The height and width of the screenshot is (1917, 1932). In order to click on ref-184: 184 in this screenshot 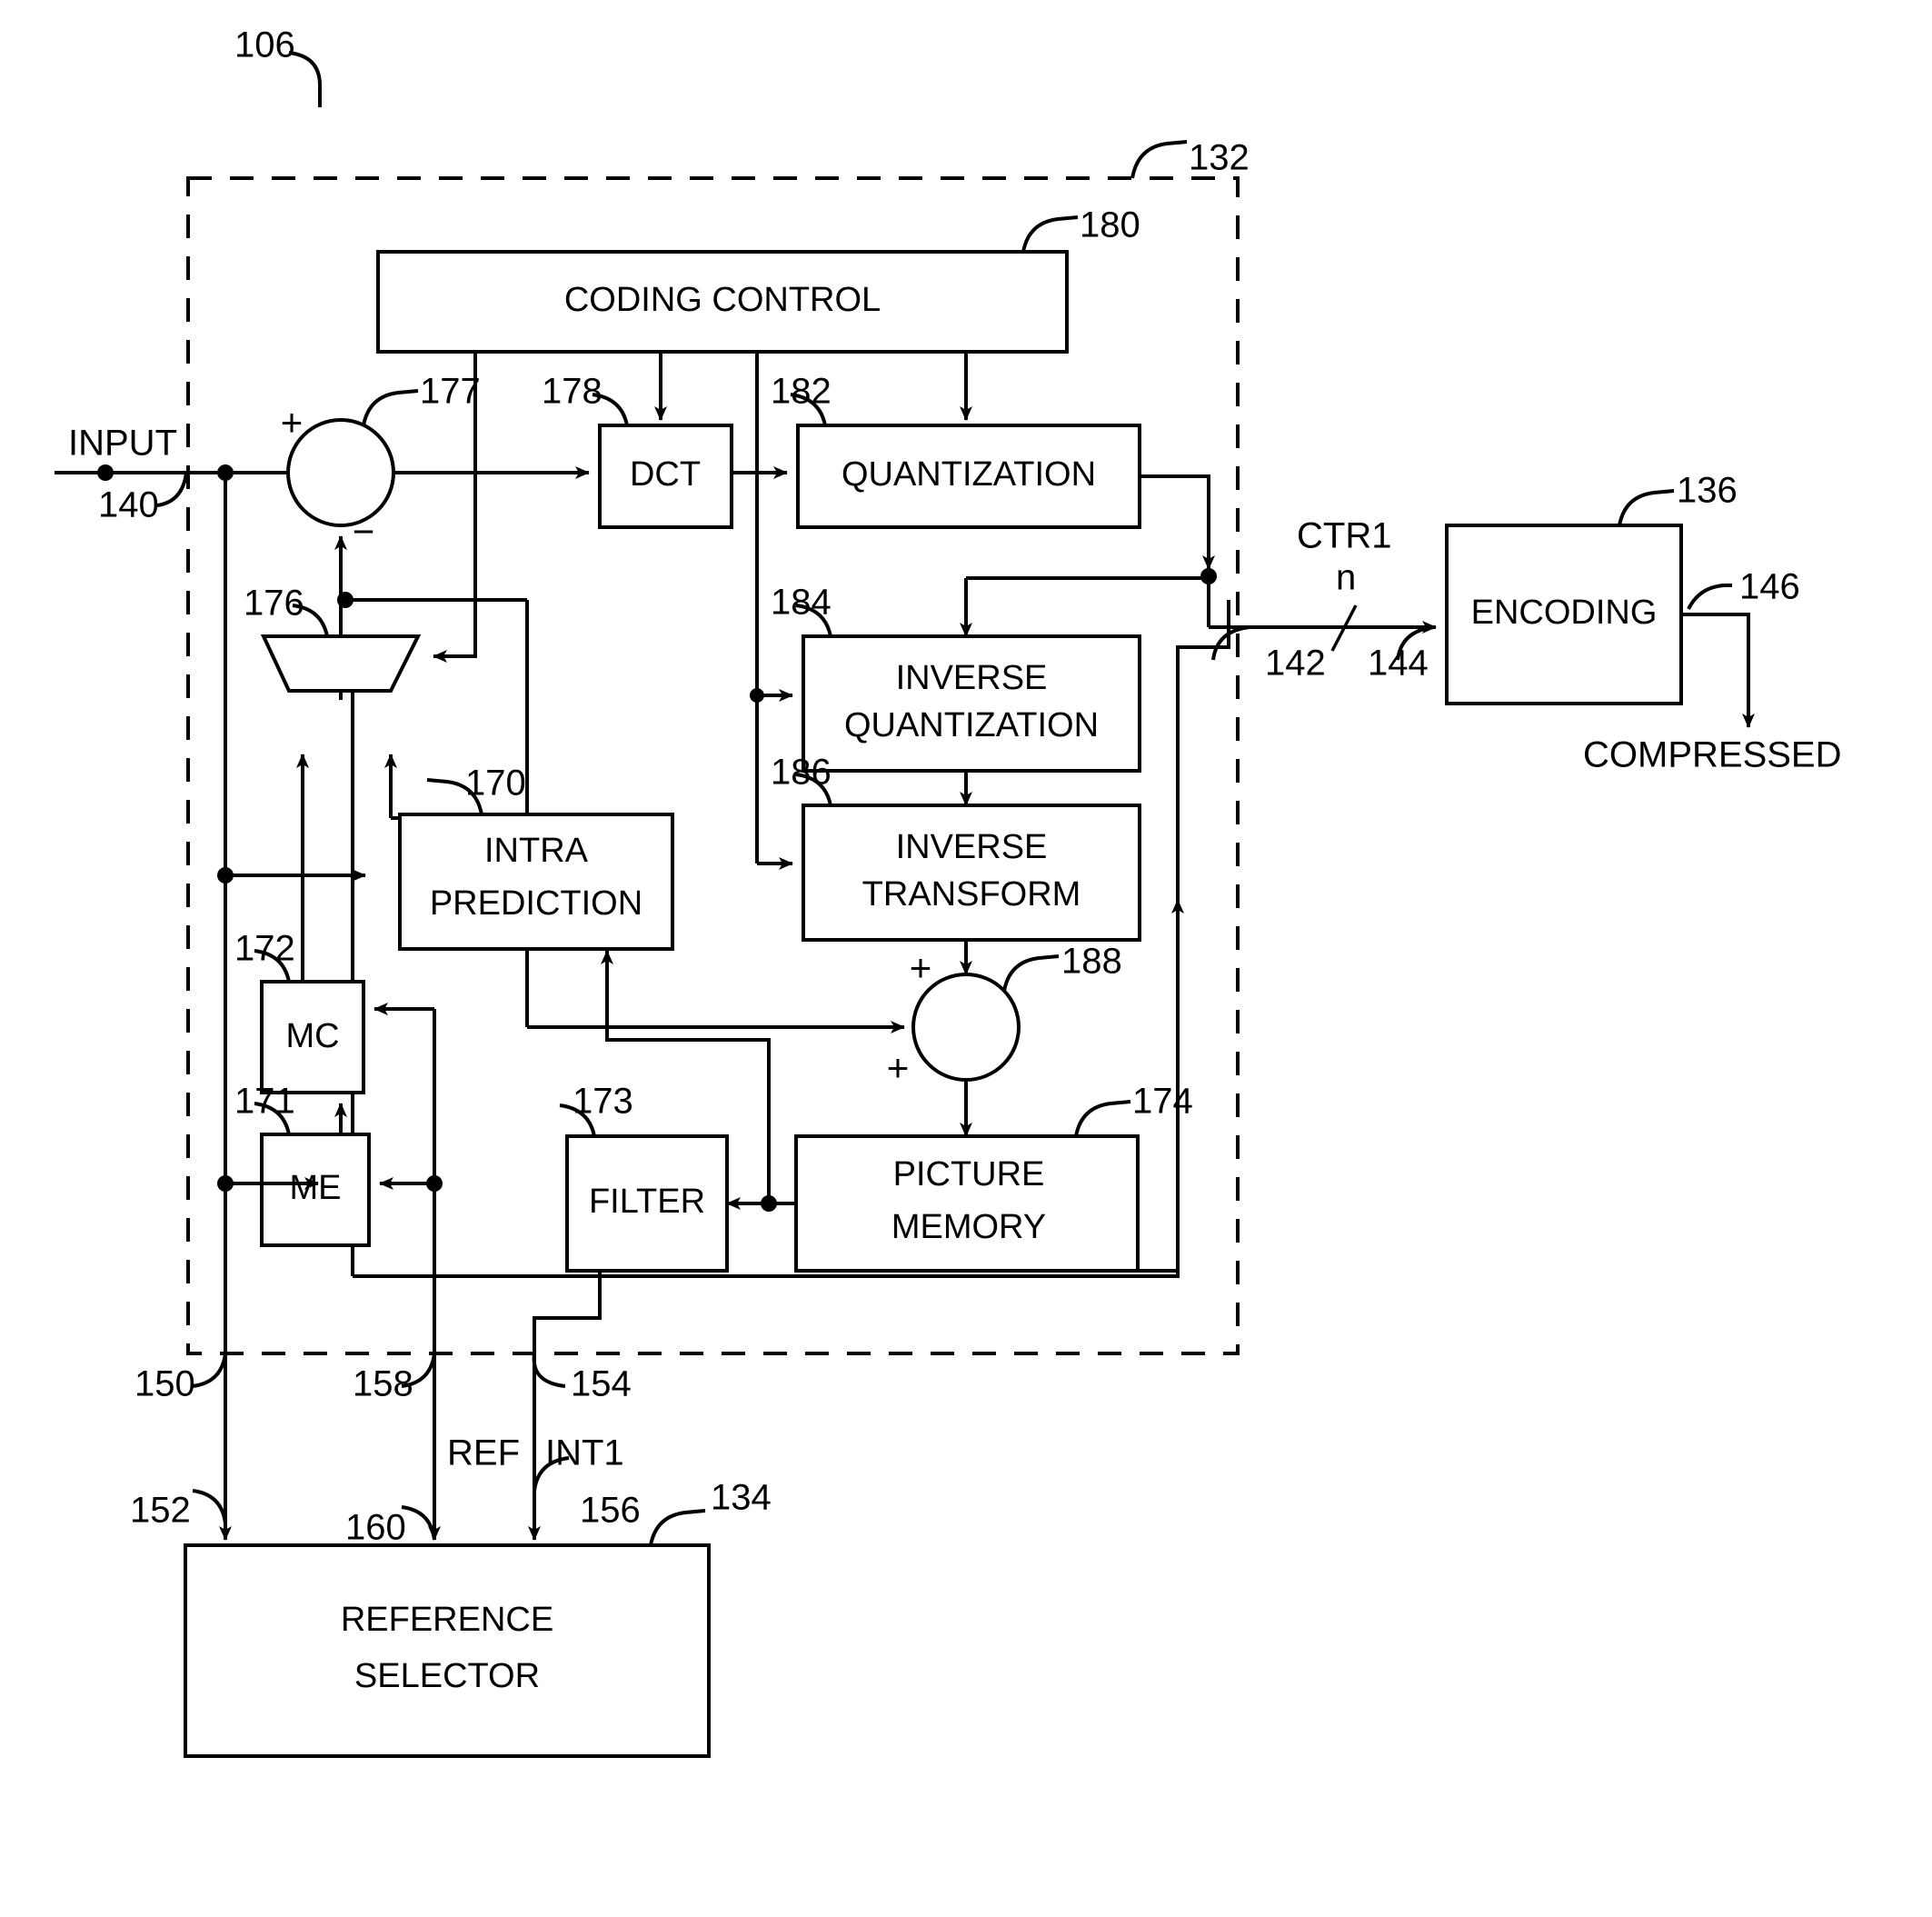, I will do `click(802, 603)`.